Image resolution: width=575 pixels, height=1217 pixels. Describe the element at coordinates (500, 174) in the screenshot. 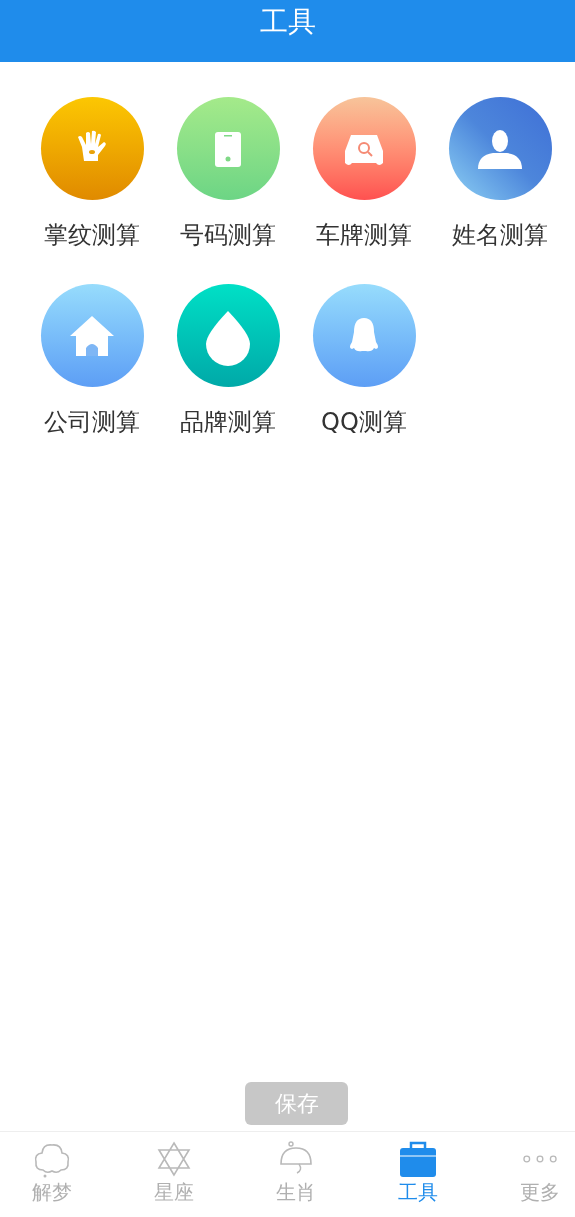

I see `tool-item: 姓名测算` at that location.